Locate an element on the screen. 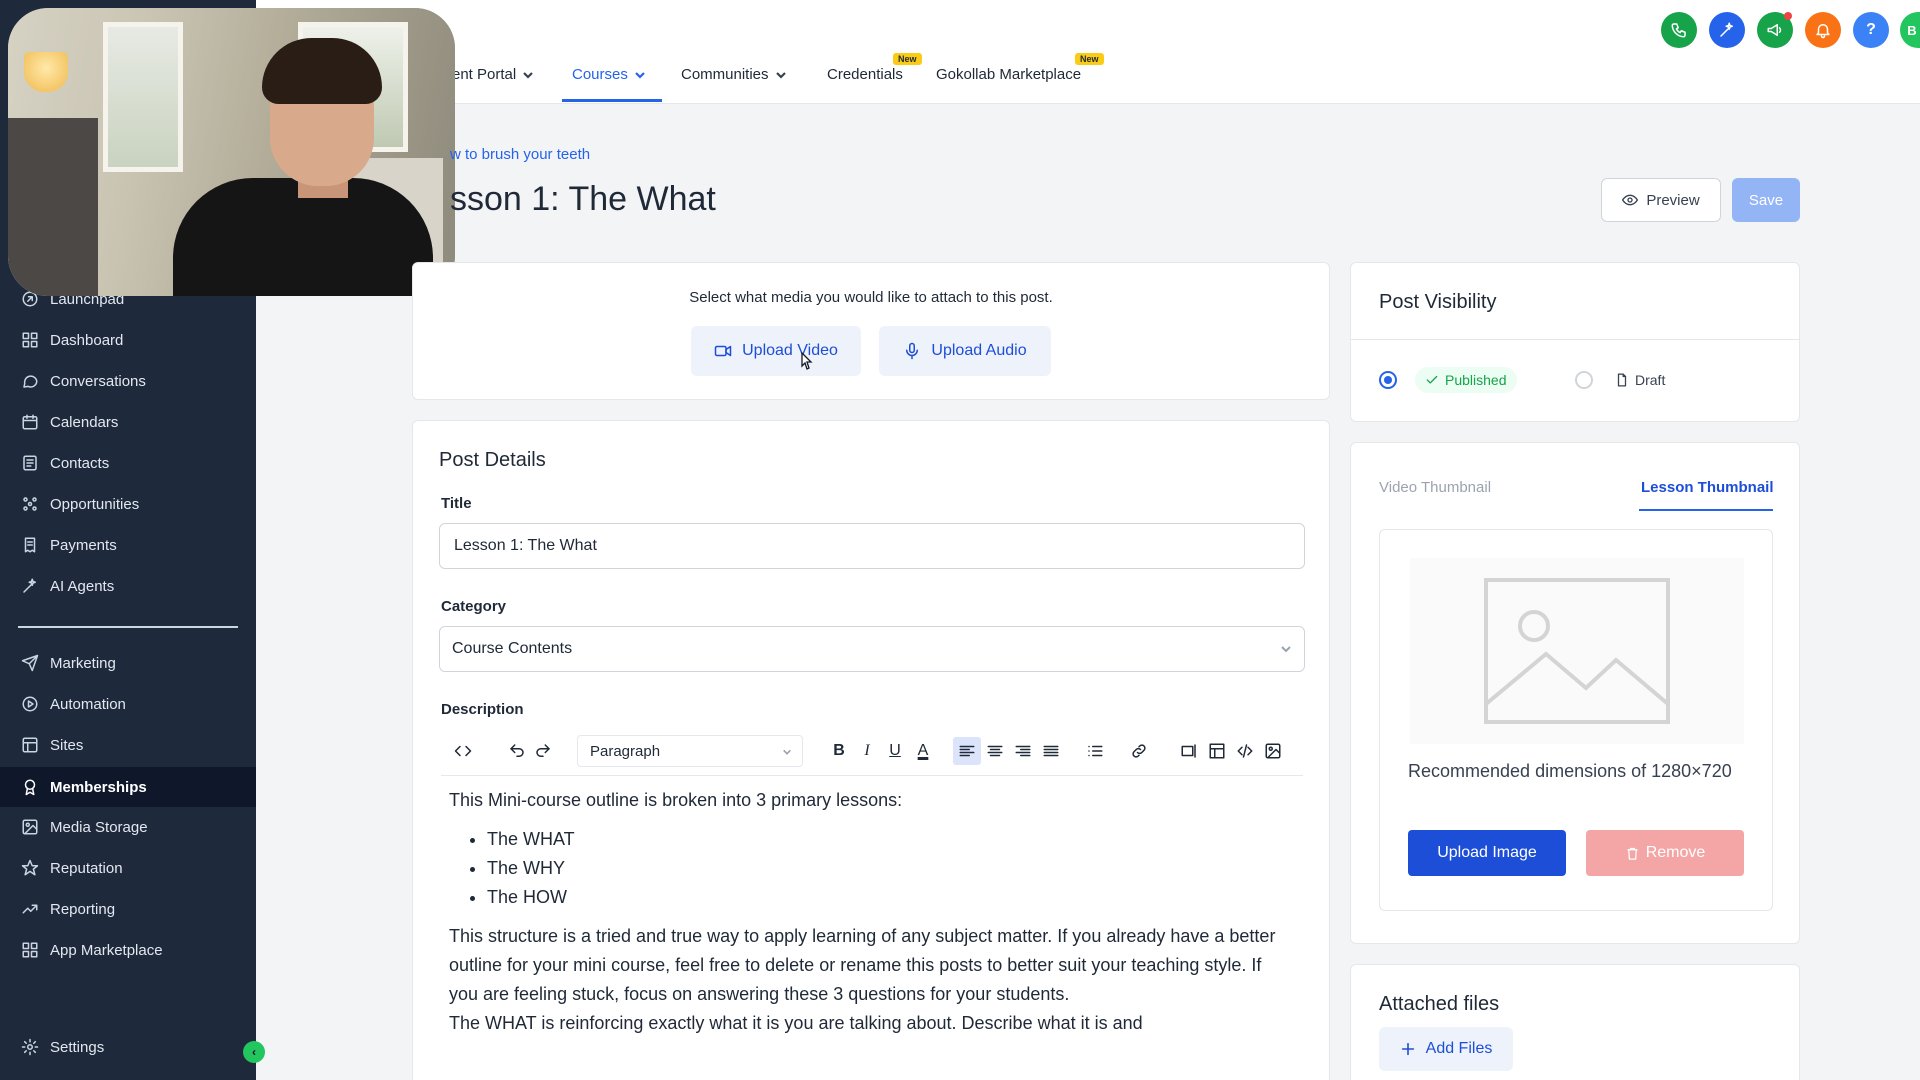  sidebar-item-label: Calendars is located at coordinates (84, 422).